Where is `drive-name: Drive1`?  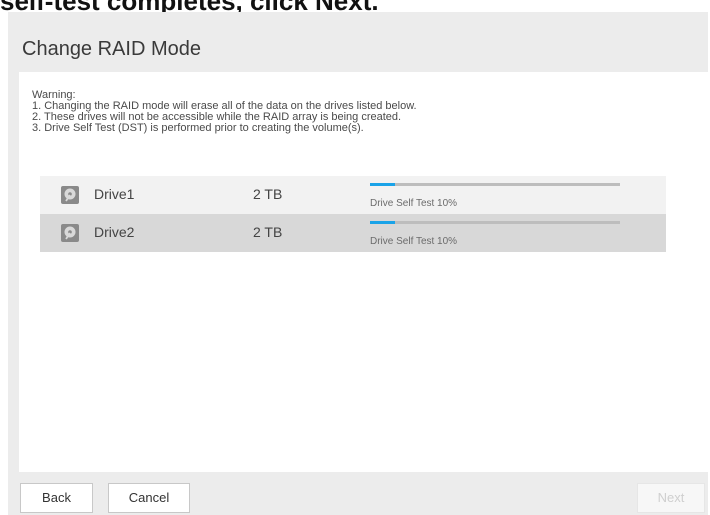 drive-name: Drive1 is located at coordinates (114, 194).